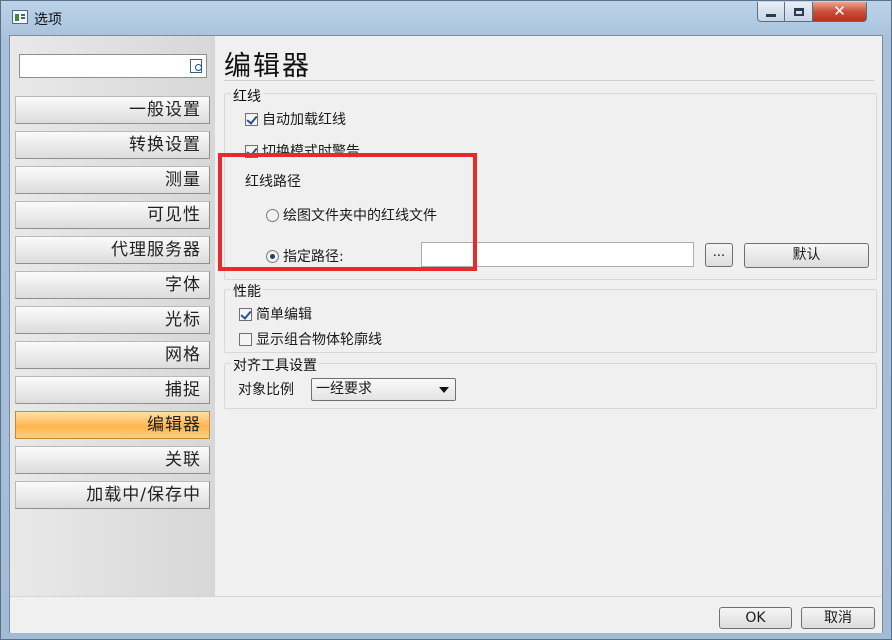 Image resolution: width=892 pixels, height=640 pixels. I want to click on performance-group-label: 性能, so click(247, 291).